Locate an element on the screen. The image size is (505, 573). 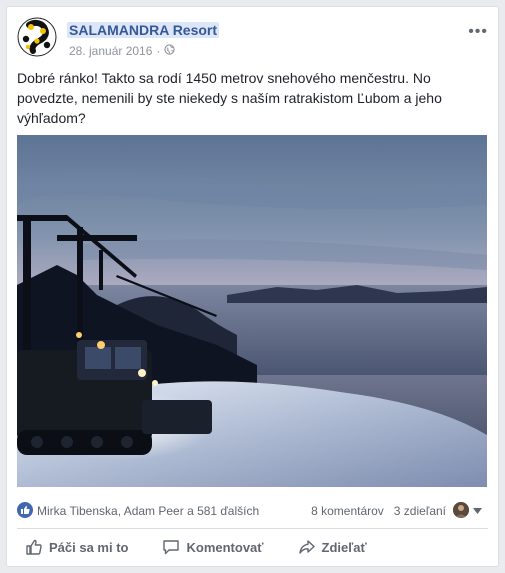
comment-button: Komentovať is located at coordinates (212, 547).